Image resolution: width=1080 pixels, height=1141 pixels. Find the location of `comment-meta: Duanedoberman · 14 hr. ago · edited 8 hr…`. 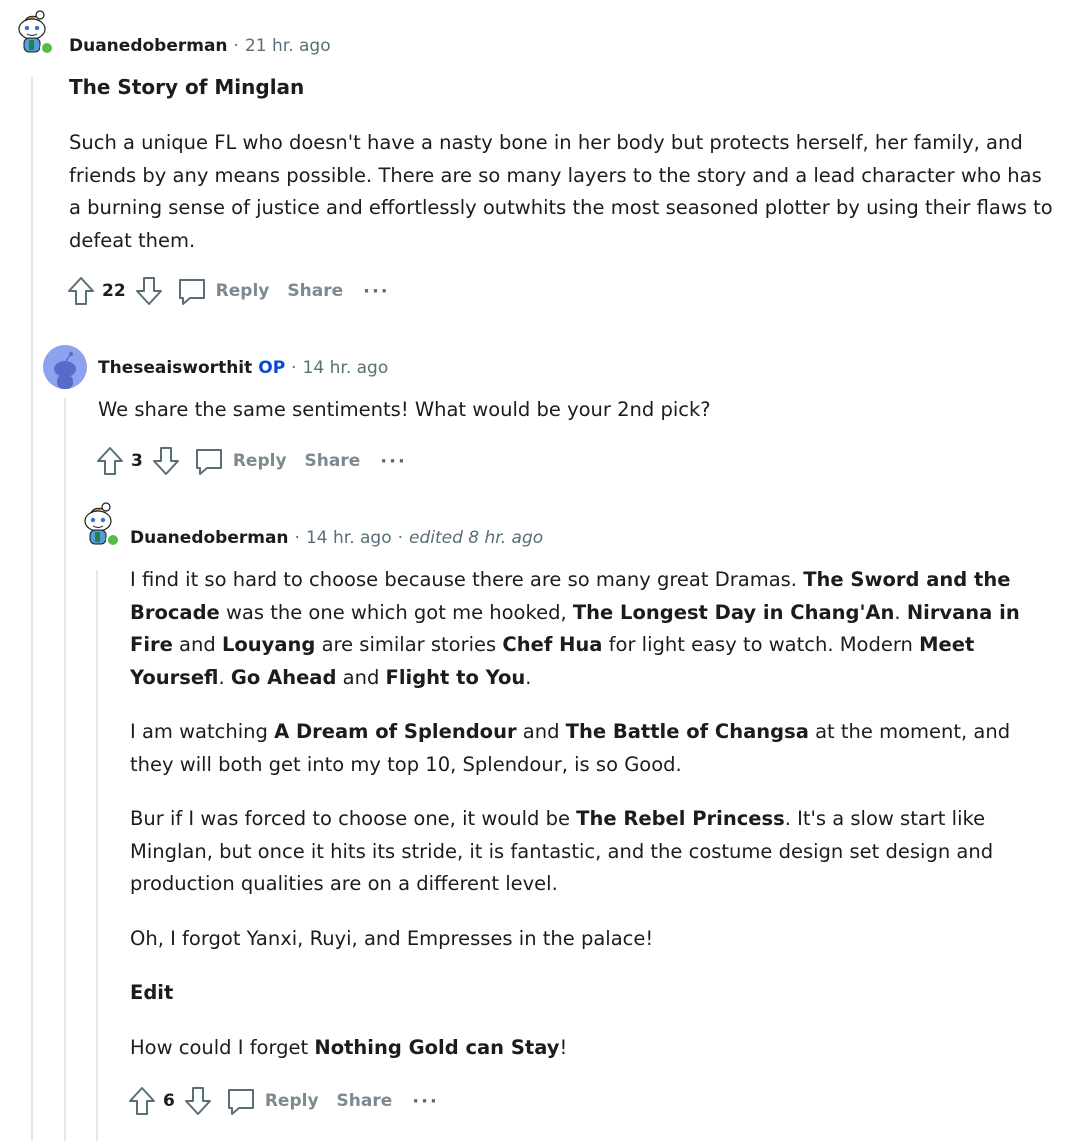

comment-meta: Duanedoberman · 14 hr. ago · edited 8 hr… is located at coordinates (336, 538).